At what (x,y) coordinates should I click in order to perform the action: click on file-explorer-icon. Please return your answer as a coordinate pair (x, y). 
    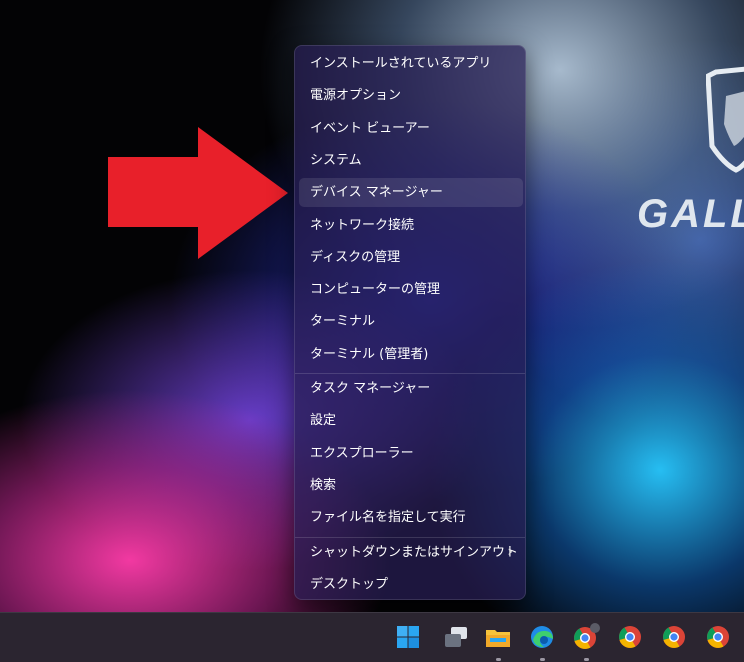
    Looking at the image, I should click on (498, 641).